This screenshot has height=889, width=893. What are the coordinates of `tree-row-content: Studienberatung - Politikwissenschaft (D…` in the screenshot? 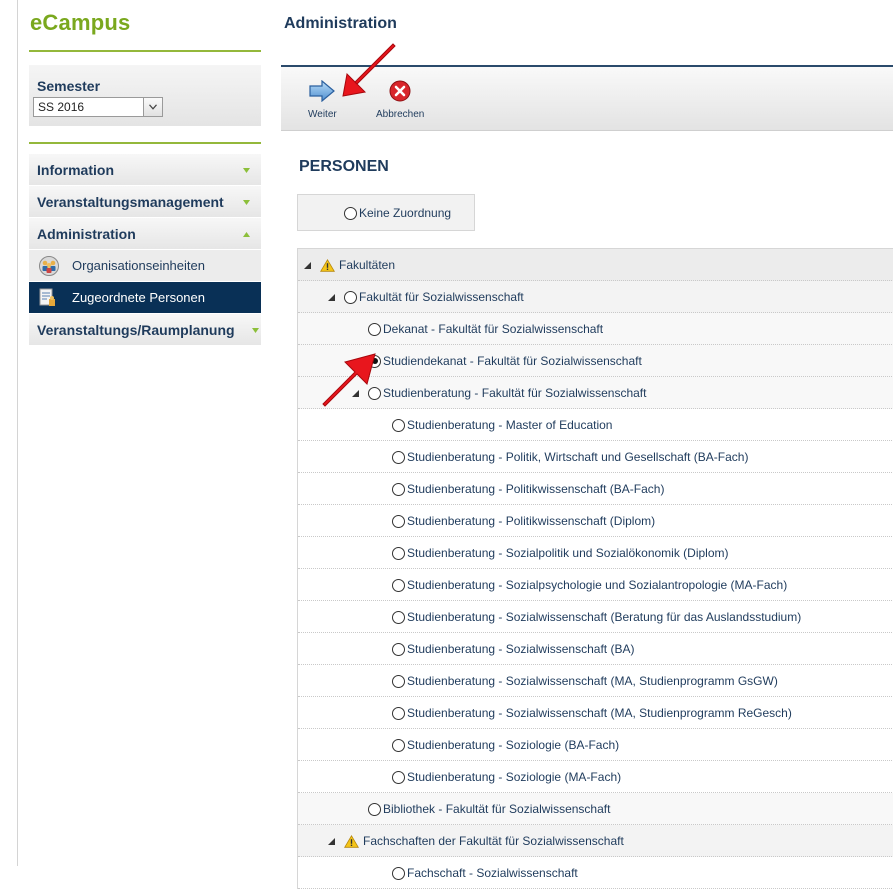 It's located at (523, 521).